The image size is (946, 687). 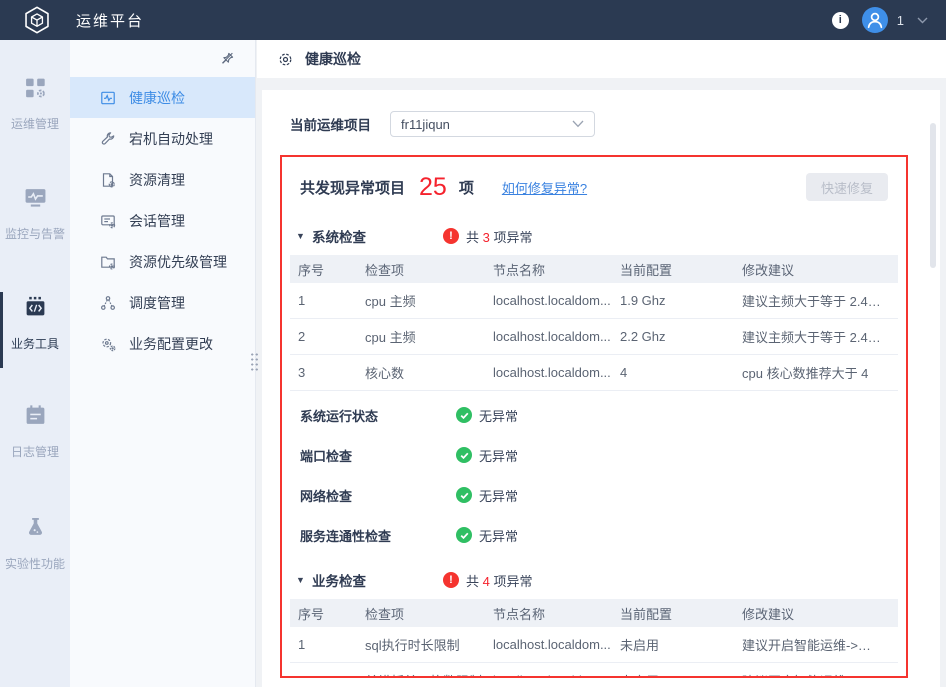 I want to click on sidebar-item-label: 宕机自动处理, so click(x=171, y=138).